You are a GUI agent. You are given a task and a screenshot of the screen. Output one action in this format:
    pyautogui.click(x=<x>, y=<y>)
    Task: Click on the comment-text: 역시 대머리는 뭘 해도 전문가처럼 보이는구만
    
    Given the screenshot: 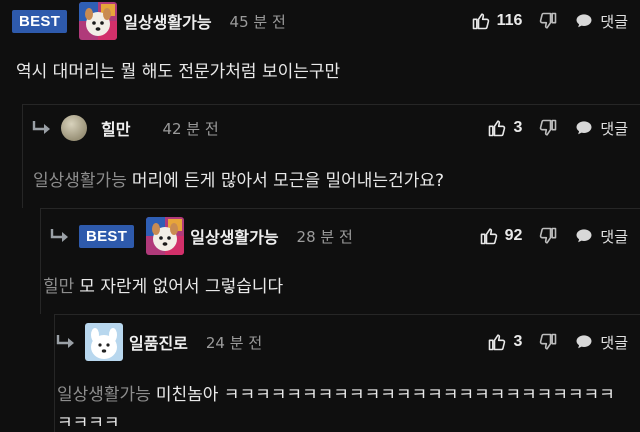 What is the action you would take?
    pyautogui.click(x=323, y=72)
    